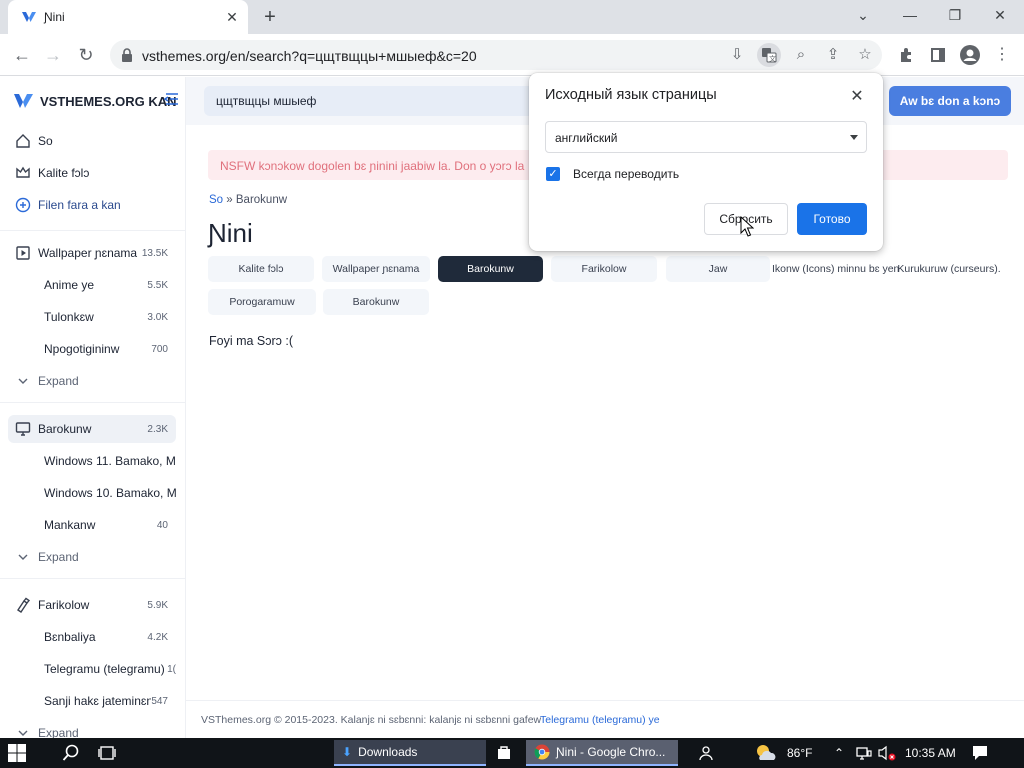  Describe the element at coordinates (261, 269) in the screenshot. I see `category-chip: Kalite fɔlɔ` at that location.